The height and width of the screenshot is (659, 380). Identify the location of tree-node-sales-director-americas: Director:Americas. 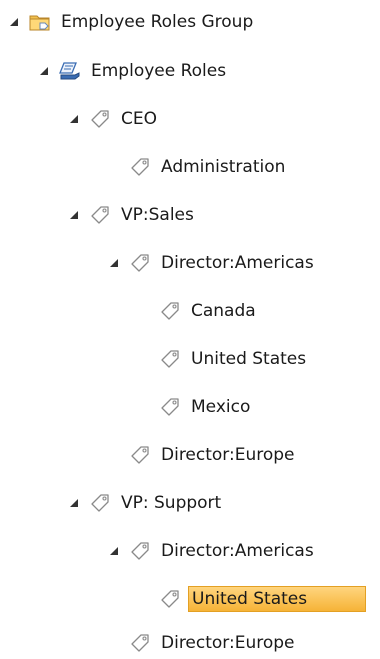
(212, 263).